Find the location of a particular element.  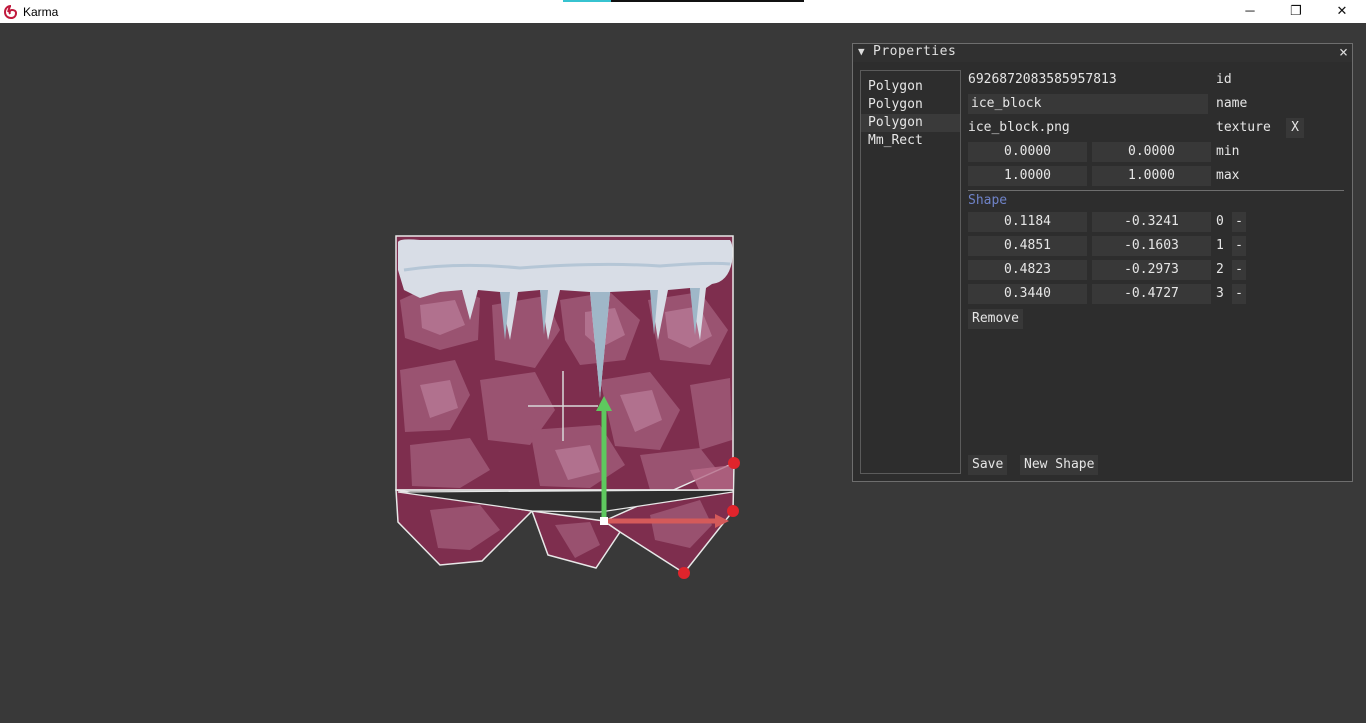

max-label: max is located at coordinates (1228, 175).